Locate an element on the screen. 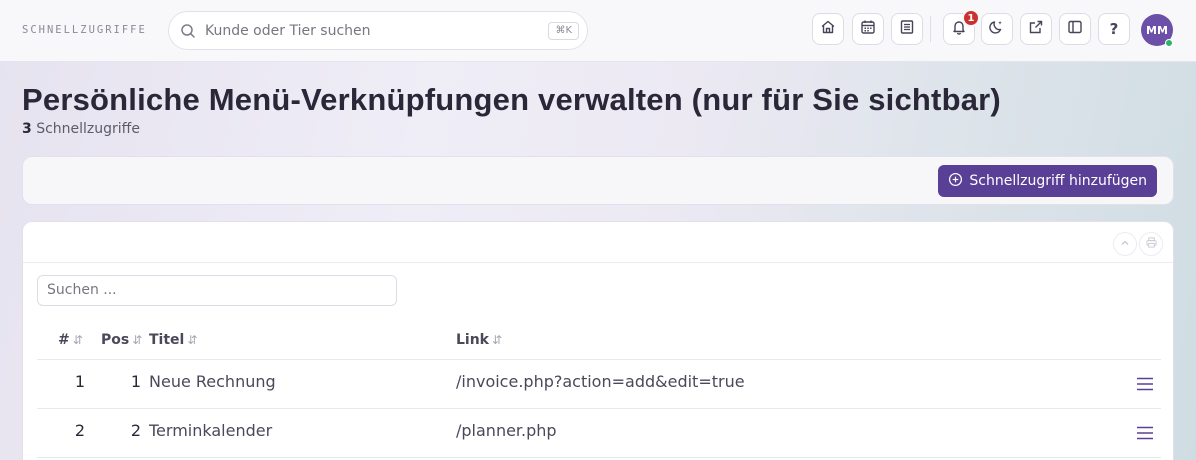 This screenshot has width=1196, height=460. external-link-button is located at coordinates (1036, 29).